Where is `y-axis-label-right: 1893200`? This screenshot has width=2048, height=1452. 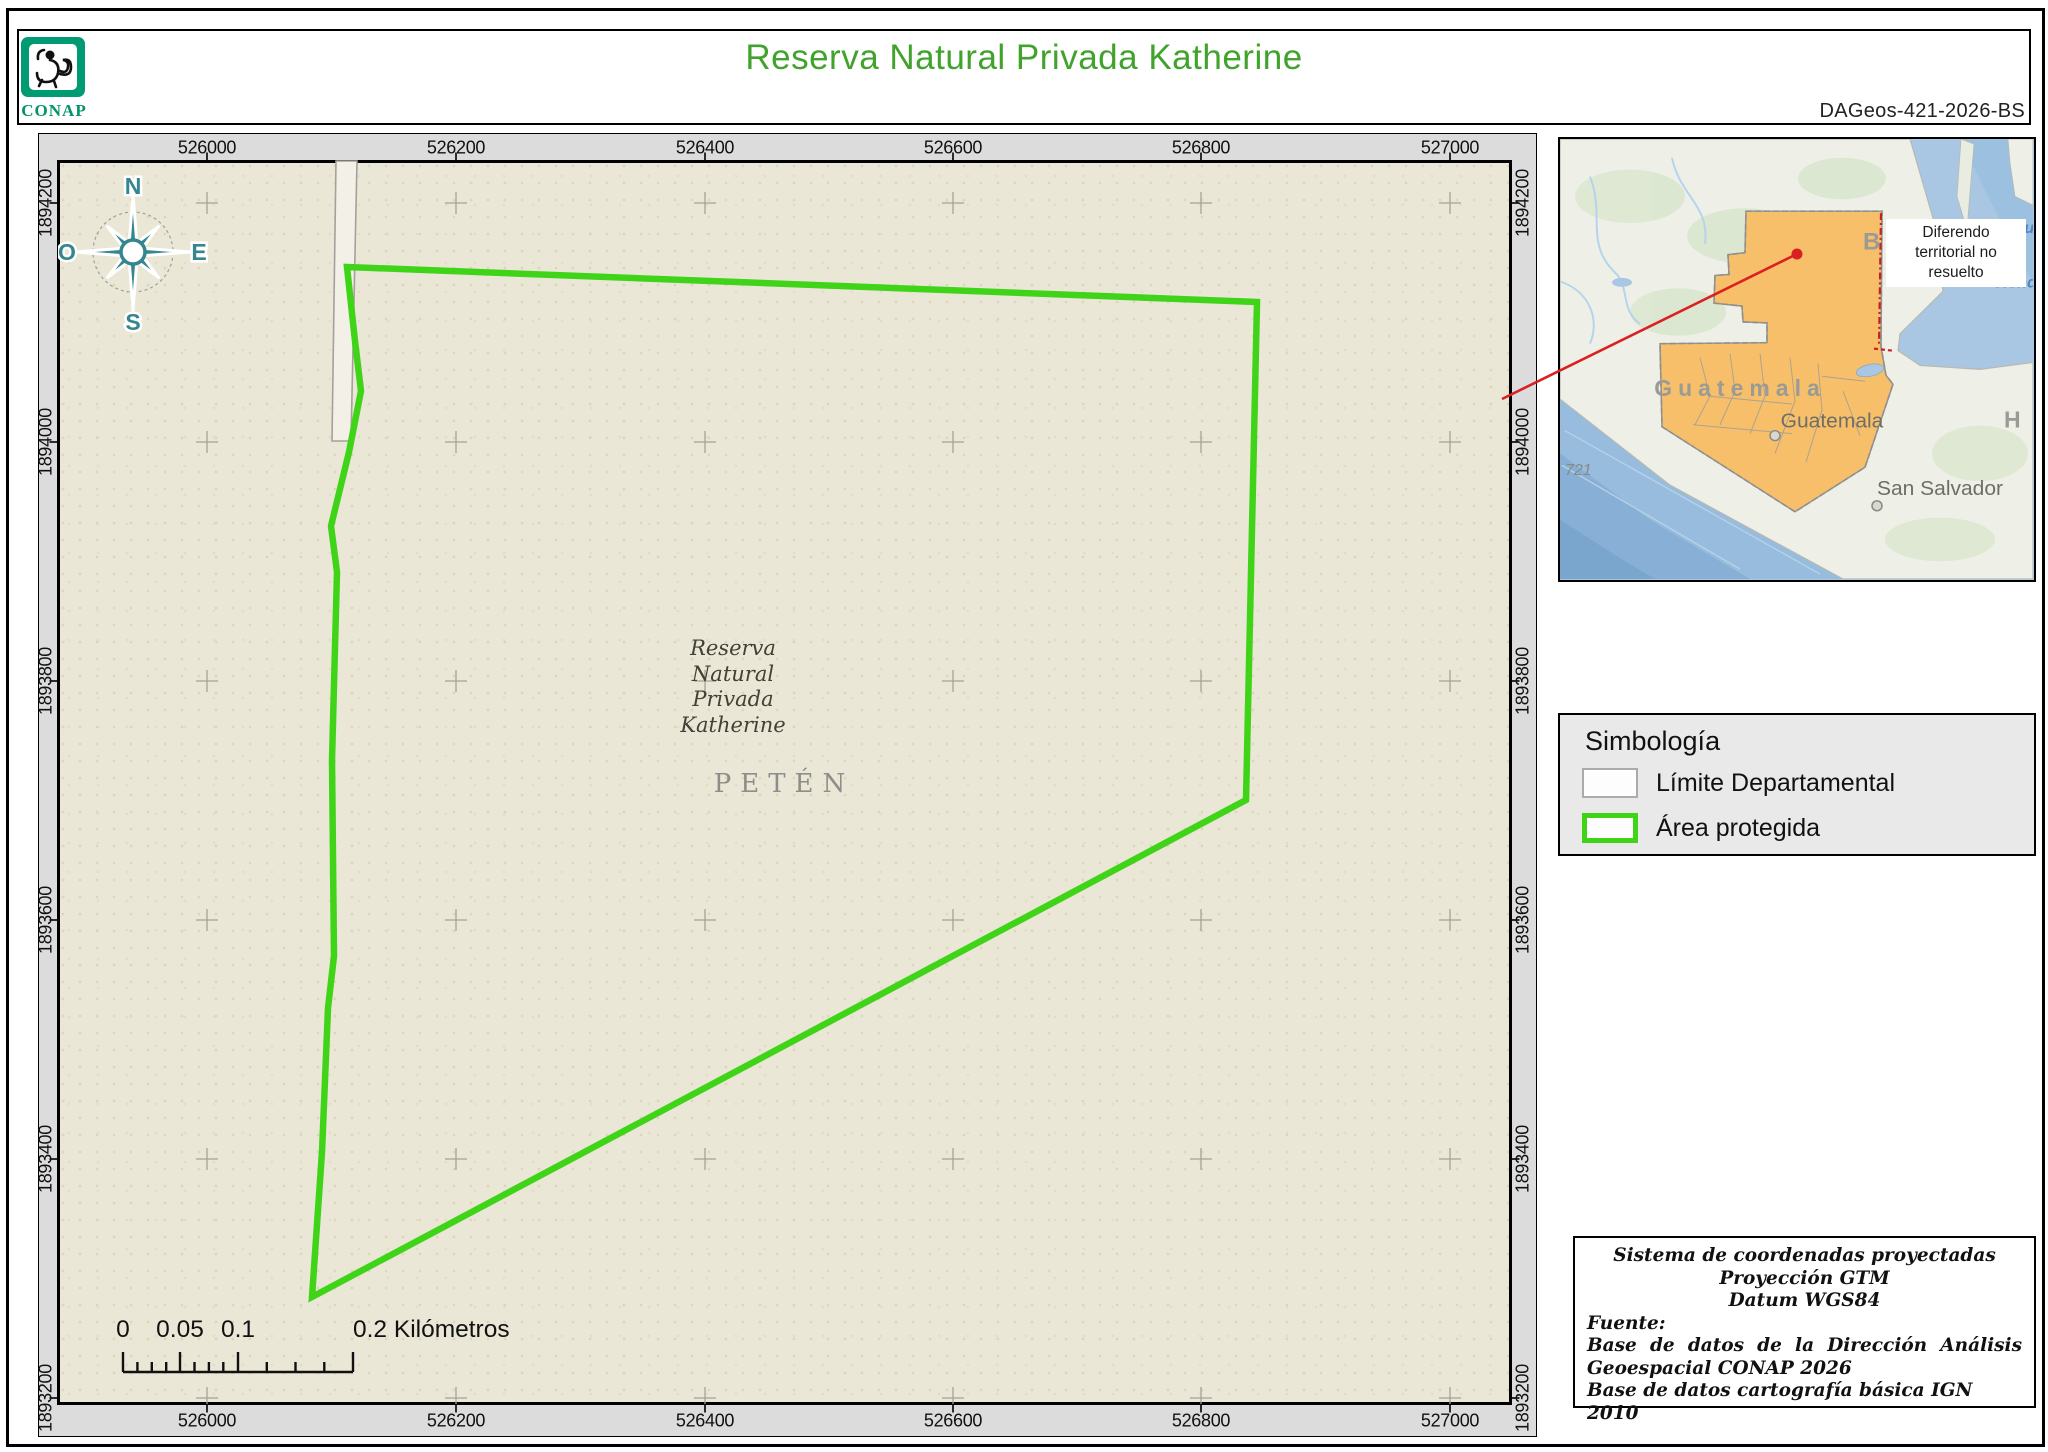 y-axis-label-right: 1893200 is located at coordinates (1522, 1398).